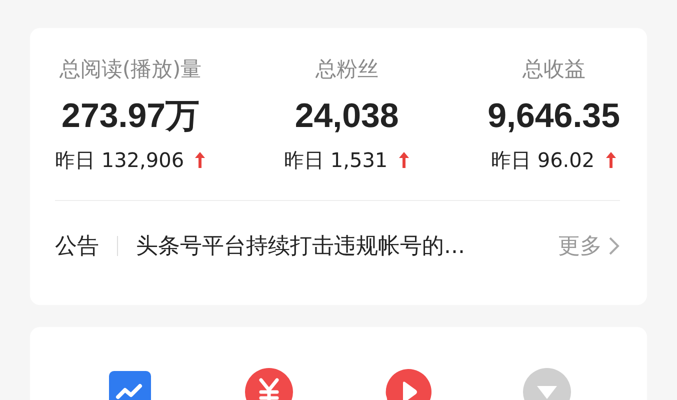 This screenshot has width=677, height=400. Describe the element at coordinates (614, 246) in the screenshot. I see `chevron-right-icon` at that location.